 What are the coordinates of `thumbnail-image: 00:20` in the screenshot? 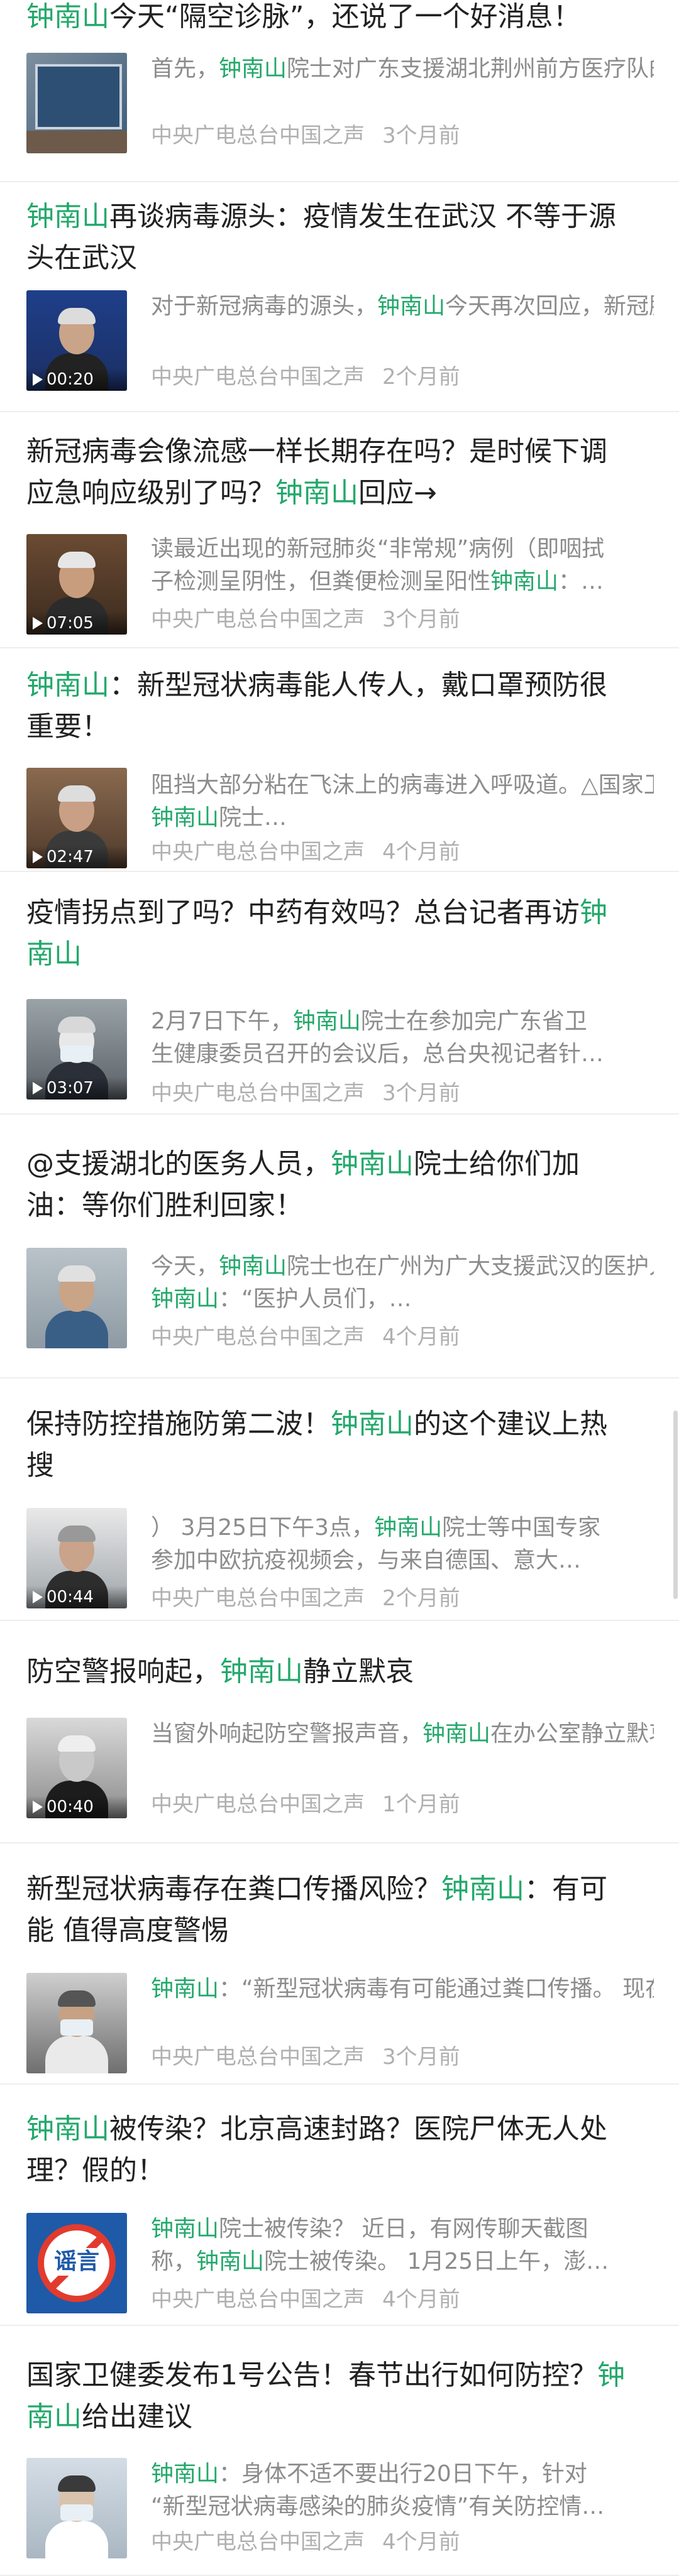 It's located at (76, 341).